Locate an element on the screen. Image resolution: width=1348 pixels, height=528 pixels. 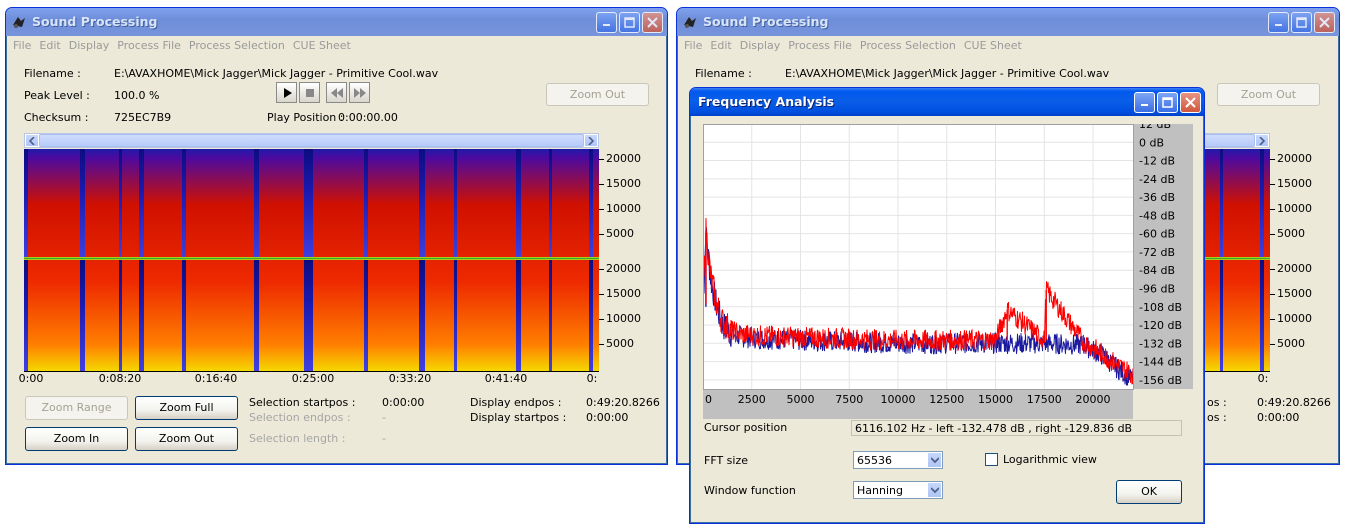
stop-button is located at coordinates (309, 92).